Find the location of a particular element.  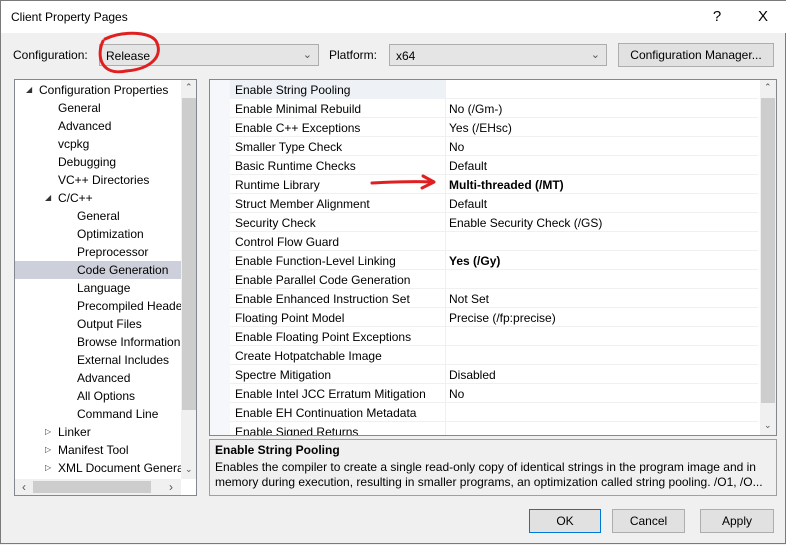

property-row: Enable Function-Level Linking Yes (/Gy) is located at coordinates (494, 260).